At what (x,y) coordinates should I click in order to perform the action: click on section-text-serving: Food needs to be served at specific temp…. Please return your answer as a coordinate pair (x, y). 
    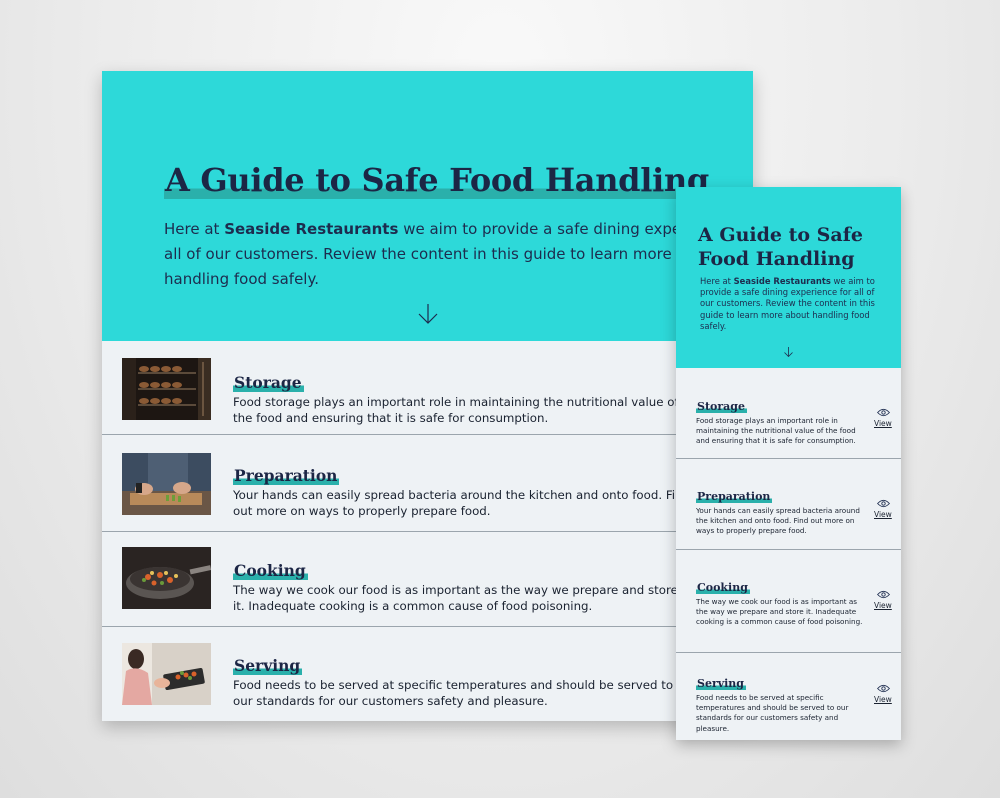
    Looking at the image, I should click on (453, 693).